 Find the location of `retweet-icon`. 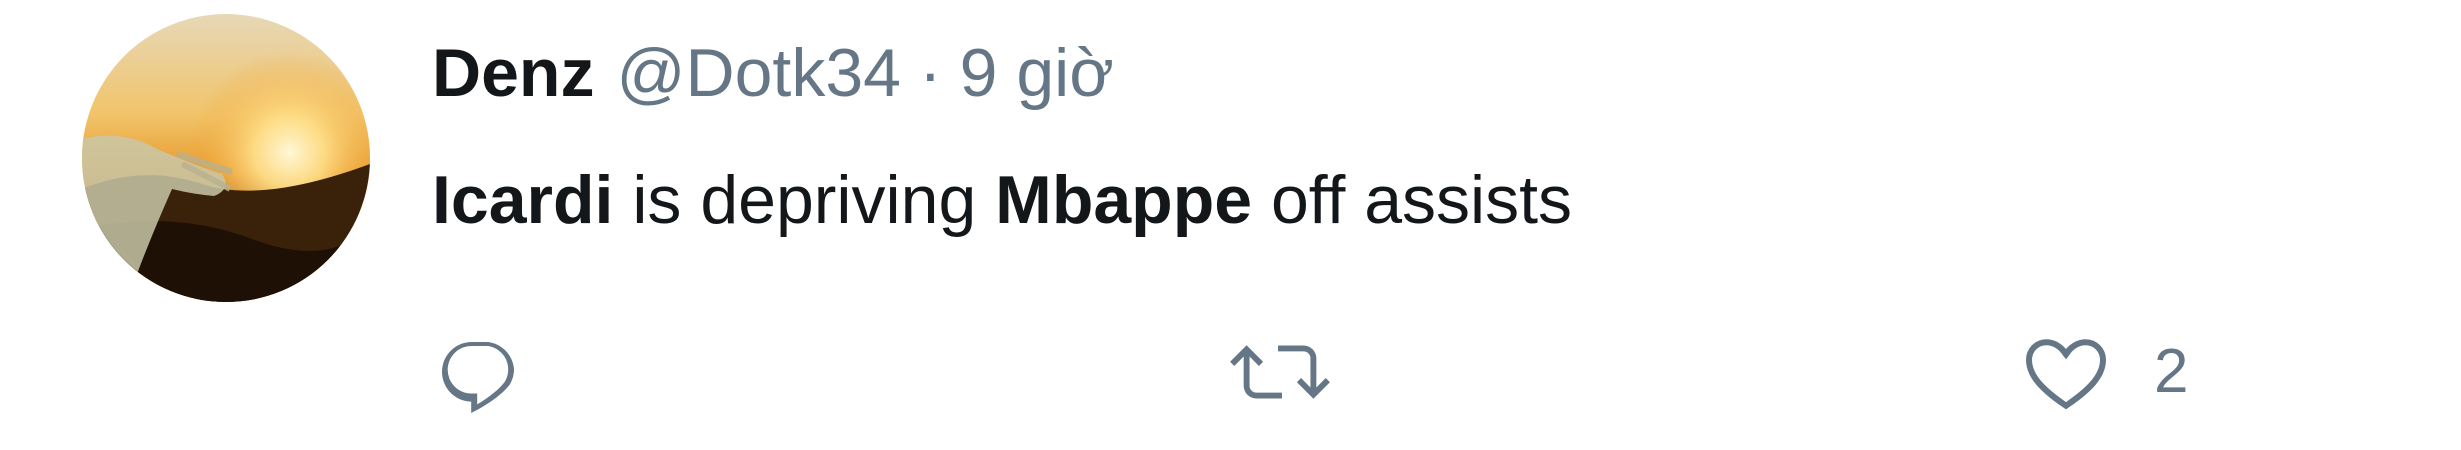

retweet-icon is located at coordinates (1280, 372).